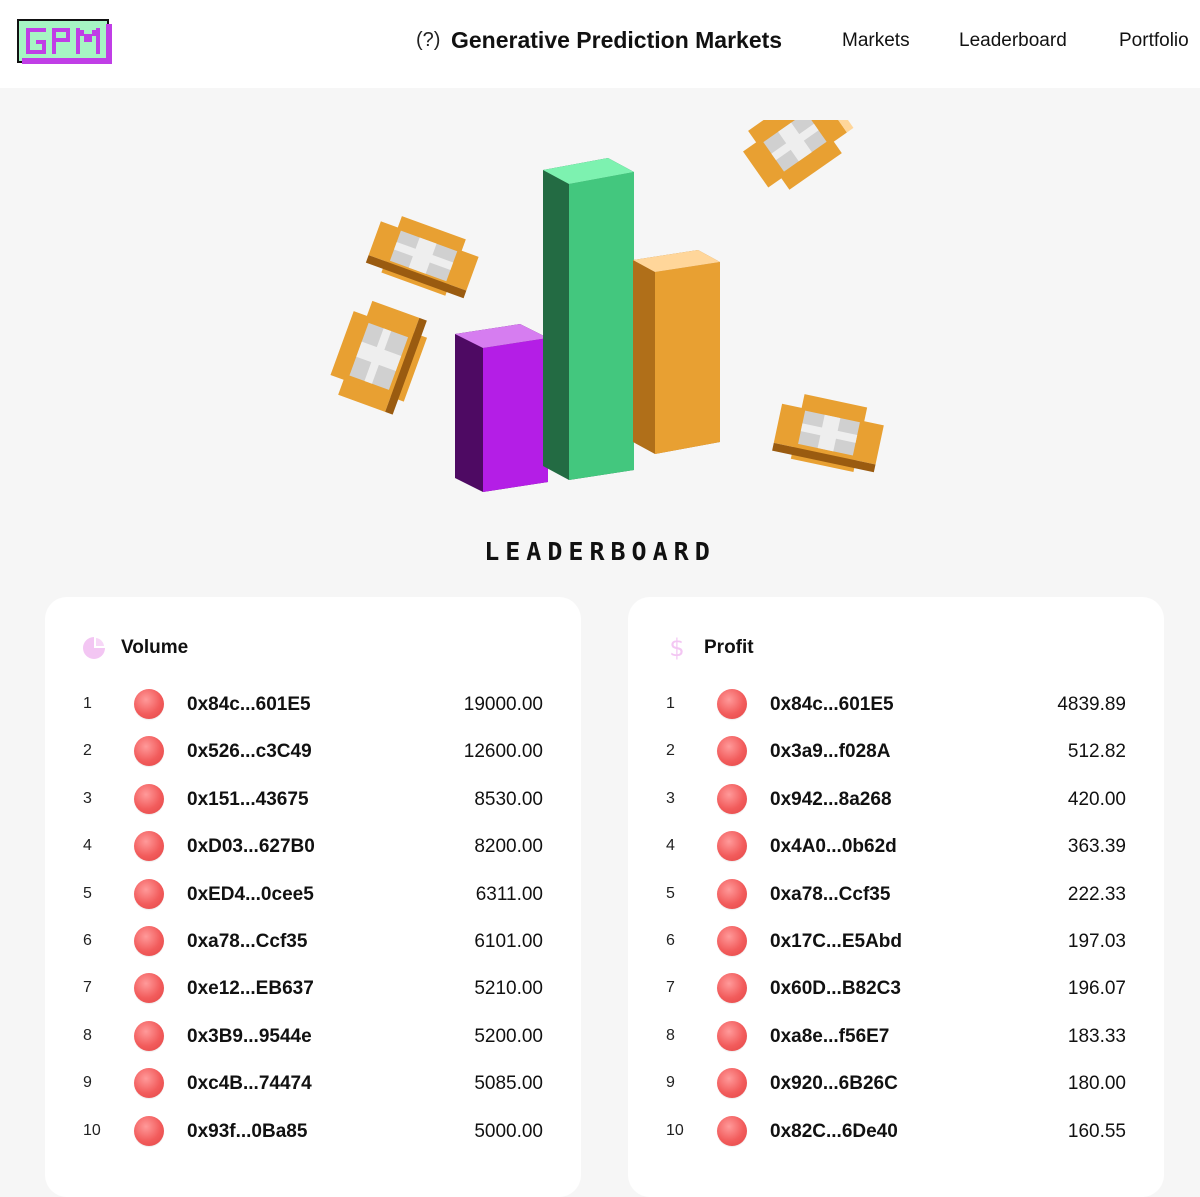 Image resolution: width=1200 pixels, height=1197 pixels. What do you see at coordinates (508, 941) in the screenshot?
I see `volume-value: 6101.00` at bounding box center [508, 941].